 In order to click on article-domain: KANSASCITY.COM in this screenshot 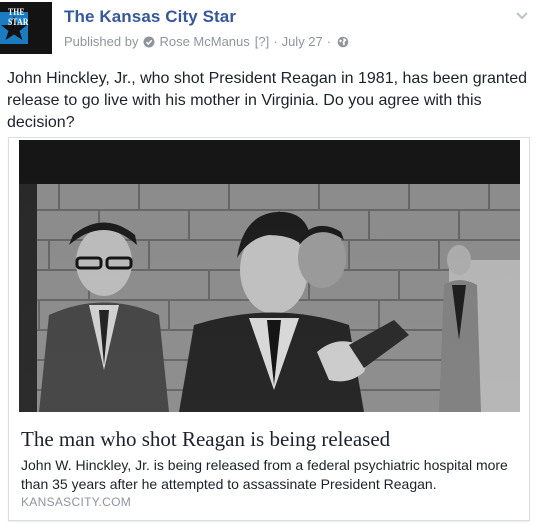, I will do `click(76, 502)`.